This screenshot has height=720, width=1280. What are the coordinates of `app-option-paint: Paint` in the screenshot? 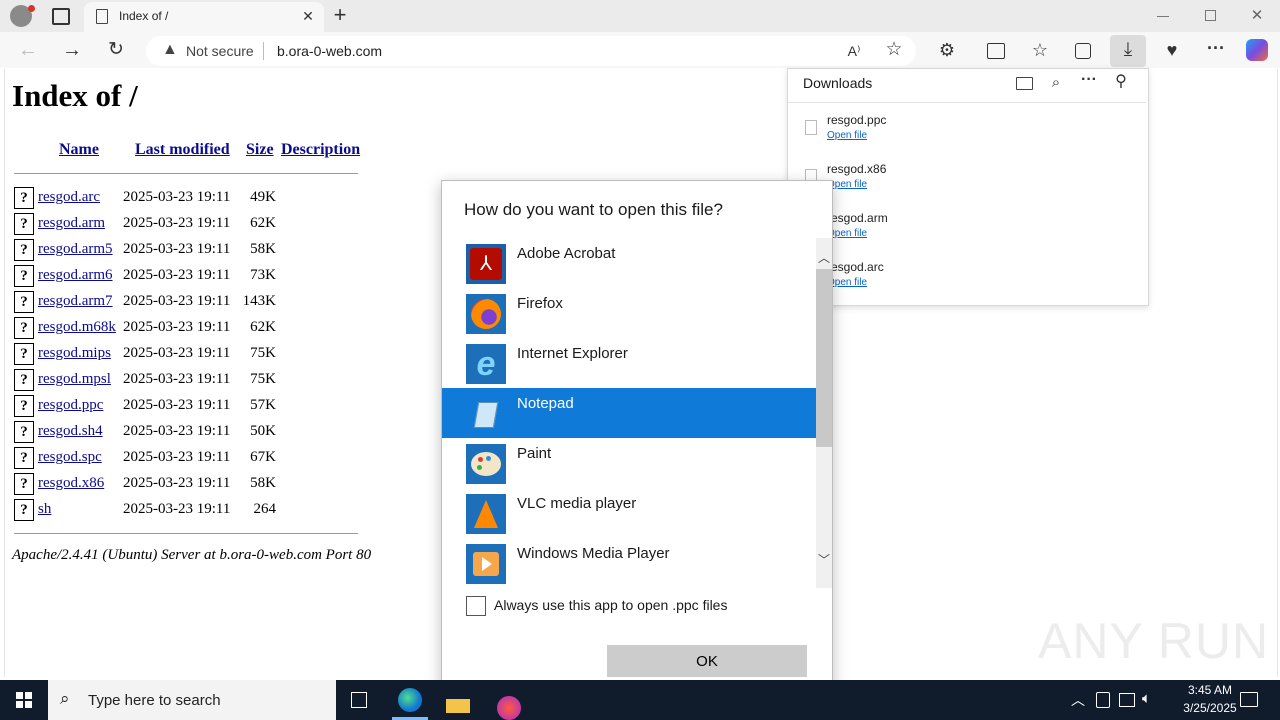 It's located at (629, 463).